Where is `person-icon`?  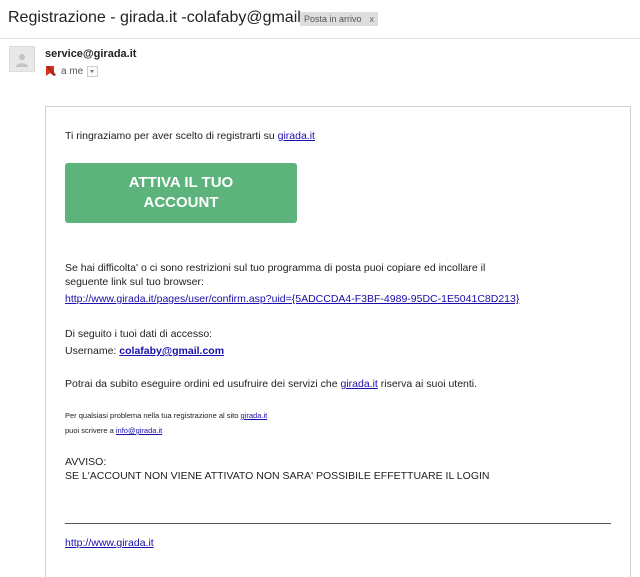 person-icon is located at coordinates (22, 60).